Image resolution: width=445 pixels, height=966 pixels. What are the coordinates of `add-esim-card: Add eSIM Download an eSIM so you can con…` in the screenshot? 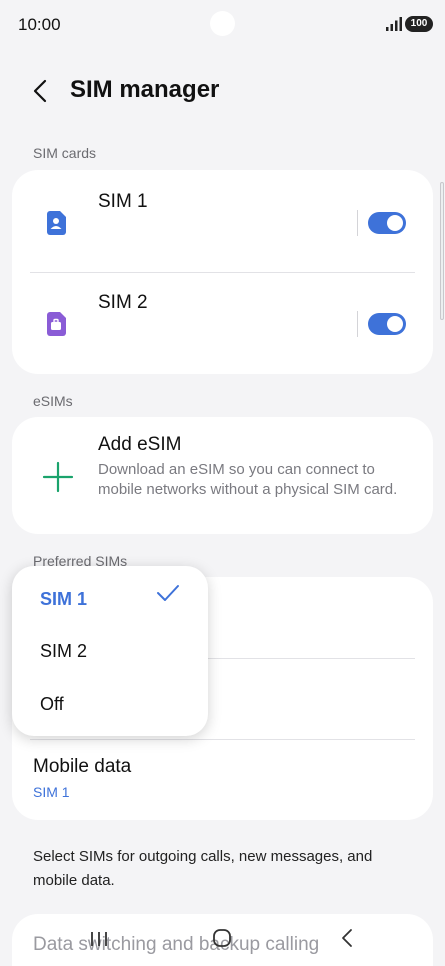 It's located at (222, 475).